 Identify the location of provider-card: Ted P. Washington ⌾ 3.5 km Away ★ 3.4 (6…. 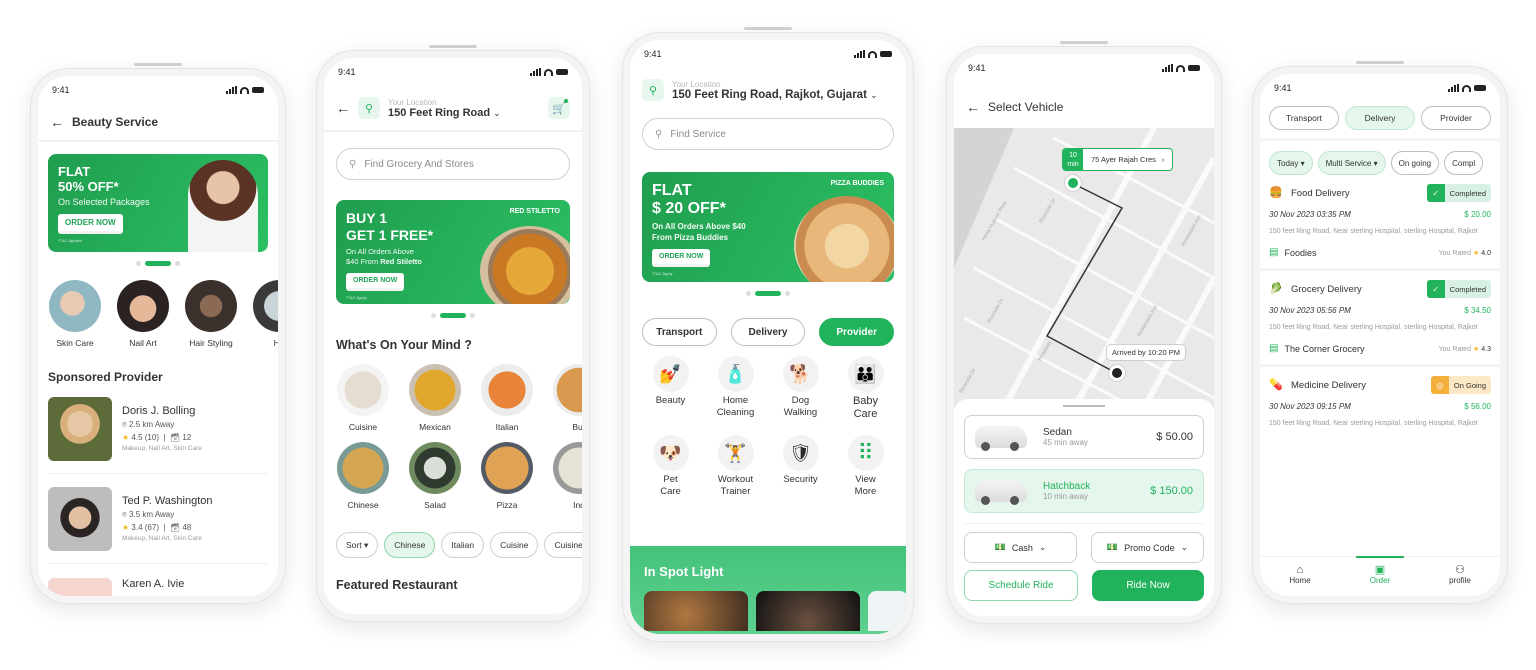
(158, 519).